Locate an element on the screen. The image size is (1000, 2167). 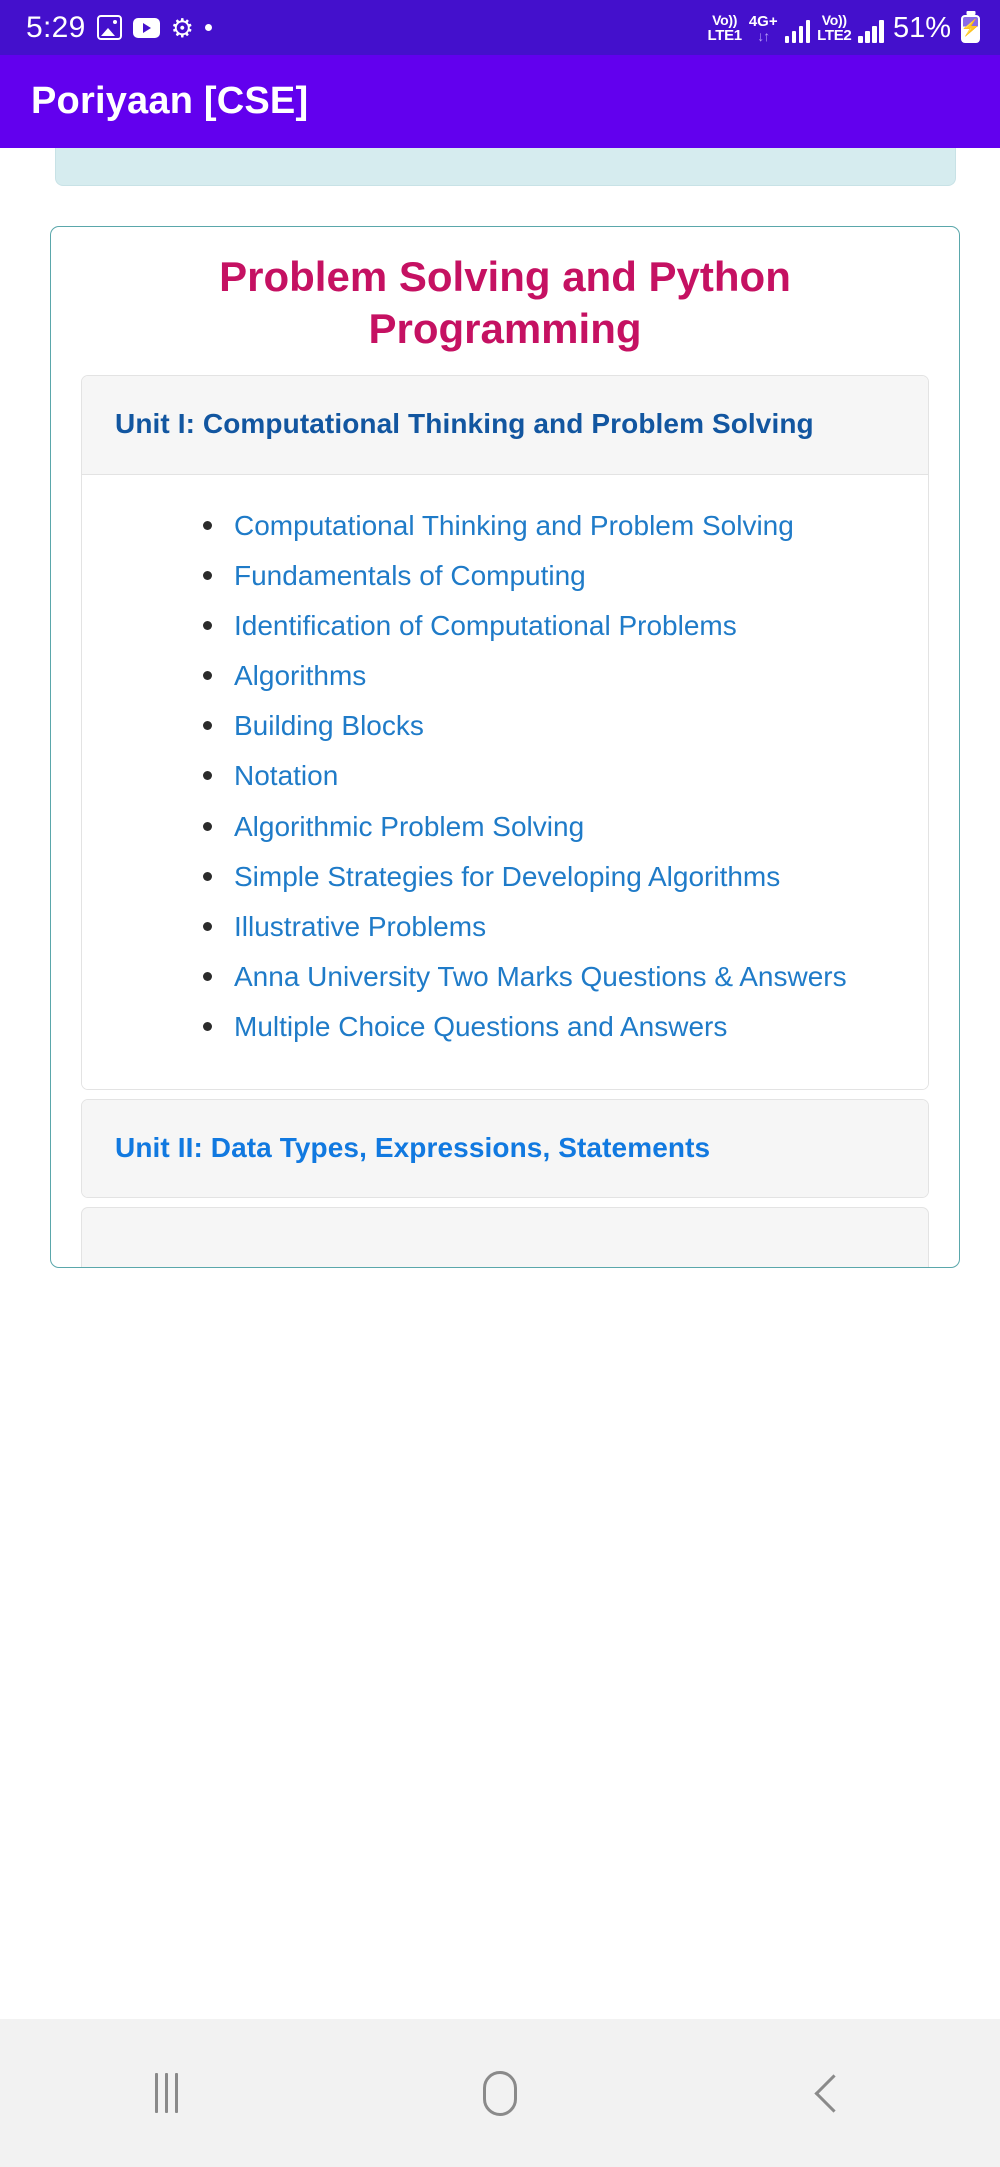
home-button is located at coordinates (500, 2093).